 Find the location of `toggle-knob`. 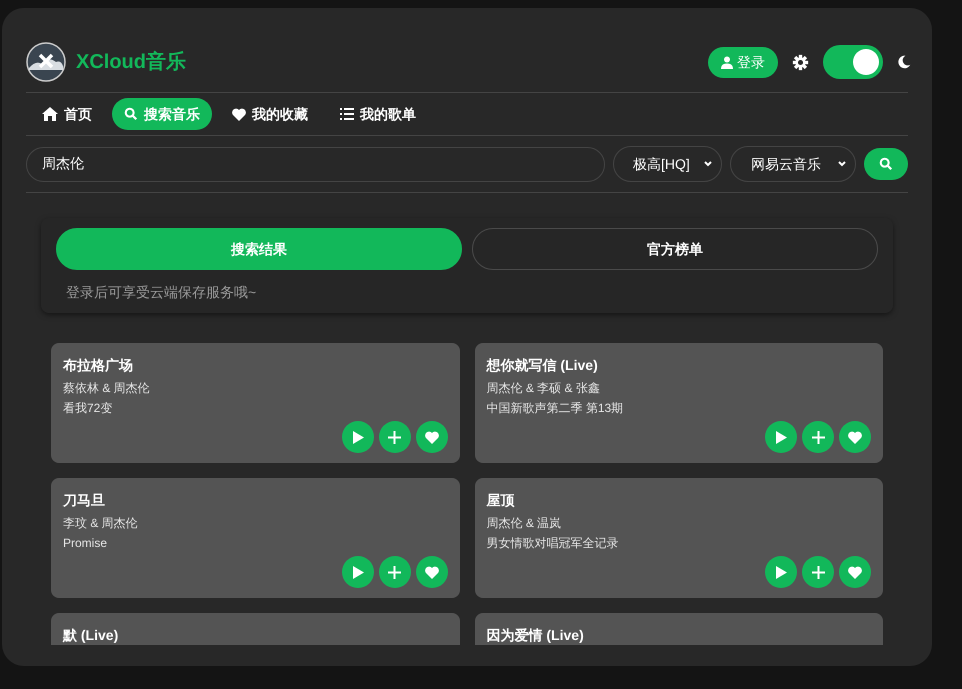

toggle-knob is located at coordinates (866, 62).